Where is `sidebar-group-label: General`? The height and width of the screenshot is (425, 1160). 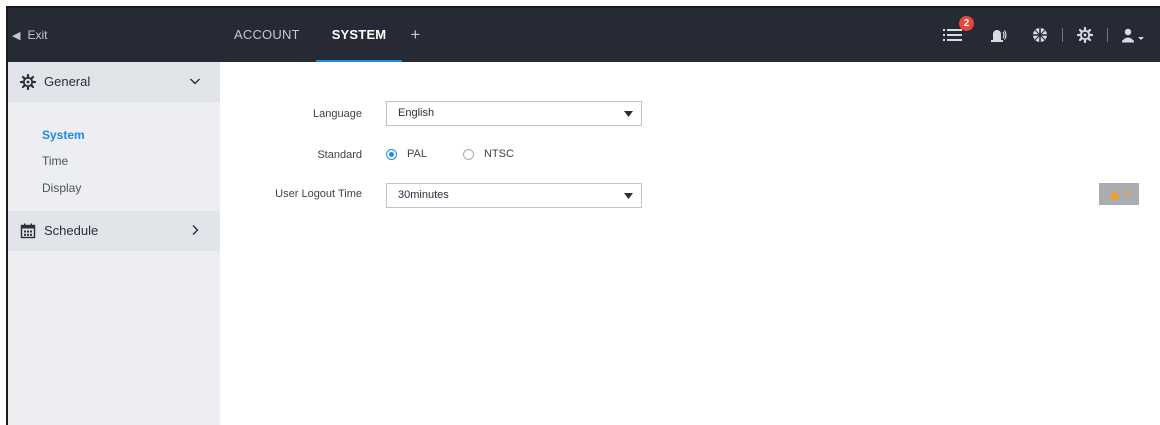 sidebar-group-label: General is located at coordinates (67, 81).